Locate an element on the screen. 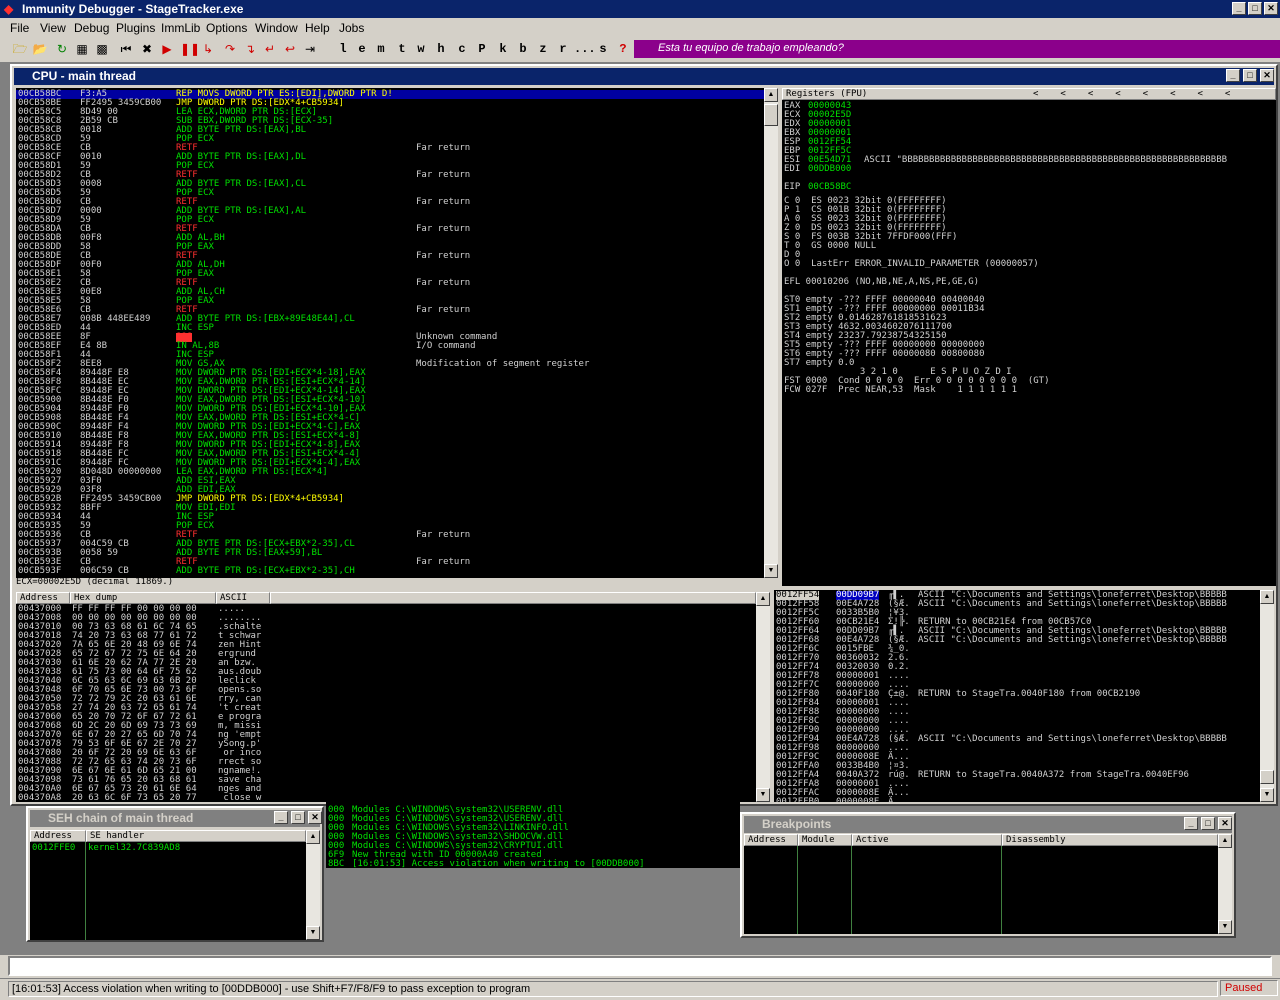 This screenshot has height=1000, width=1280. disasm-row: 00CB58E1 58 POP EAX is located at coordinates (390, 274).